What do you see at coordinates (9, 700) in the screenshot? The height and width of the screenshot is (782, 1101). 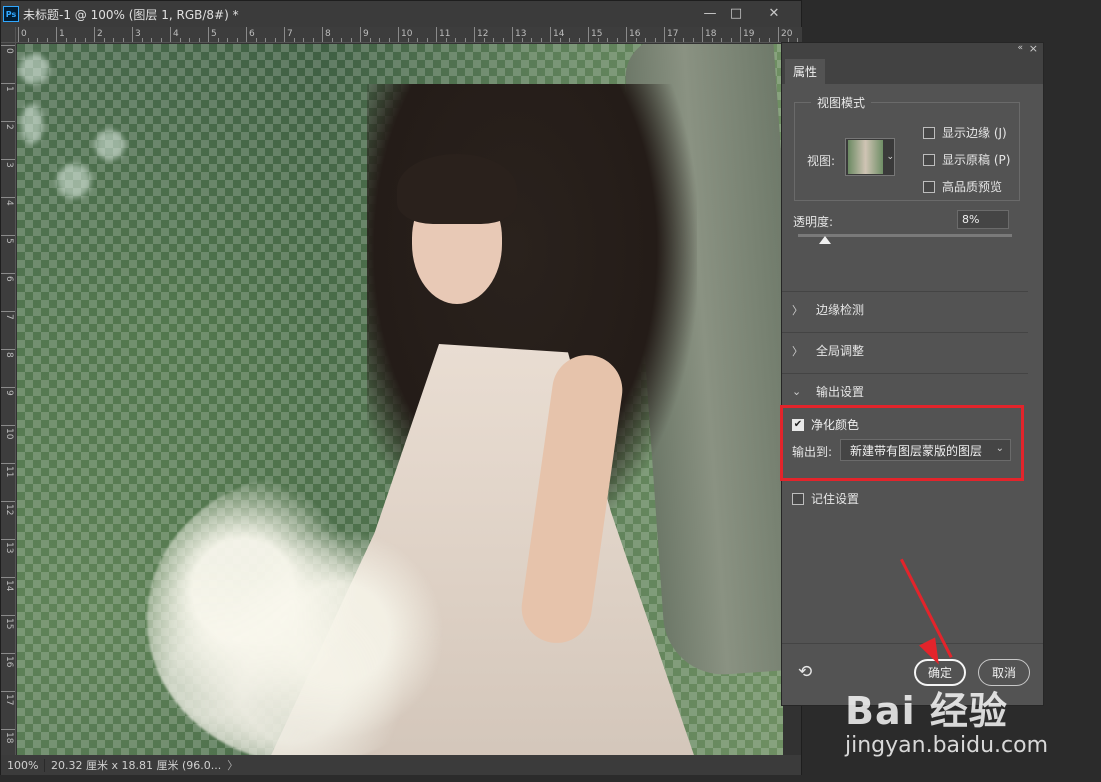 I see `ruler-label: 17` at bounding box center [9, 700].